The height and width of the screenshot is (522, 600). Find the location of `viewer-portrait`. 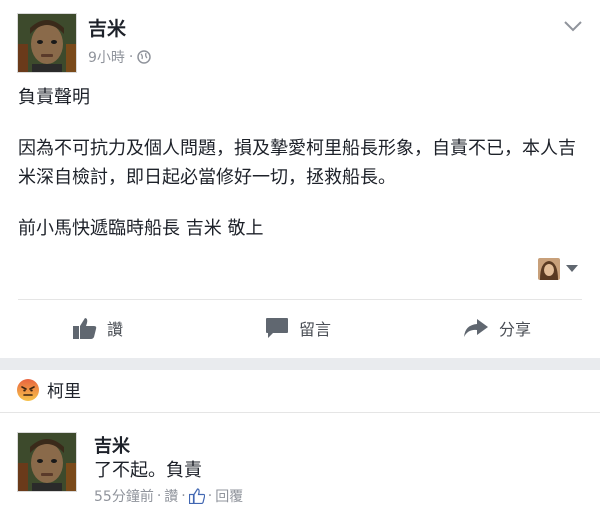

viewer-portrait is located at coordinates (549, 269).